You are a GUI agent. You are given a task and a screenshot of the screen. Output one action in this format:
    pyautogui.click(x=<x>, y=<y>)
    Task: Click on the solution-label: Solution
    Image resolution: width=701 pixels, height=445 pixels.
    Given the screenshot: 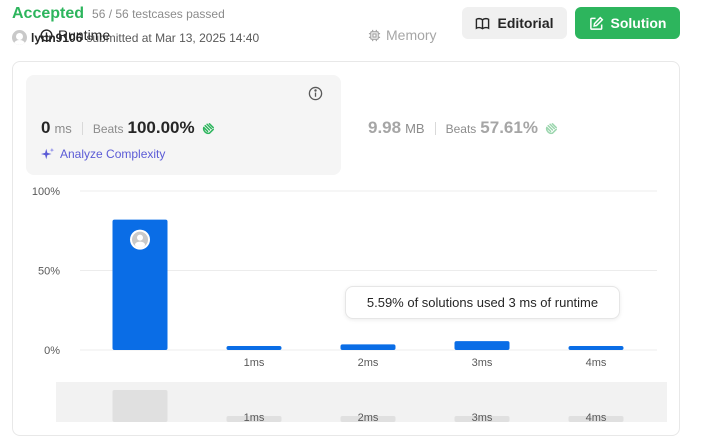 What is the action you would take?
    pyautogui.click(x=638, y=23)
    